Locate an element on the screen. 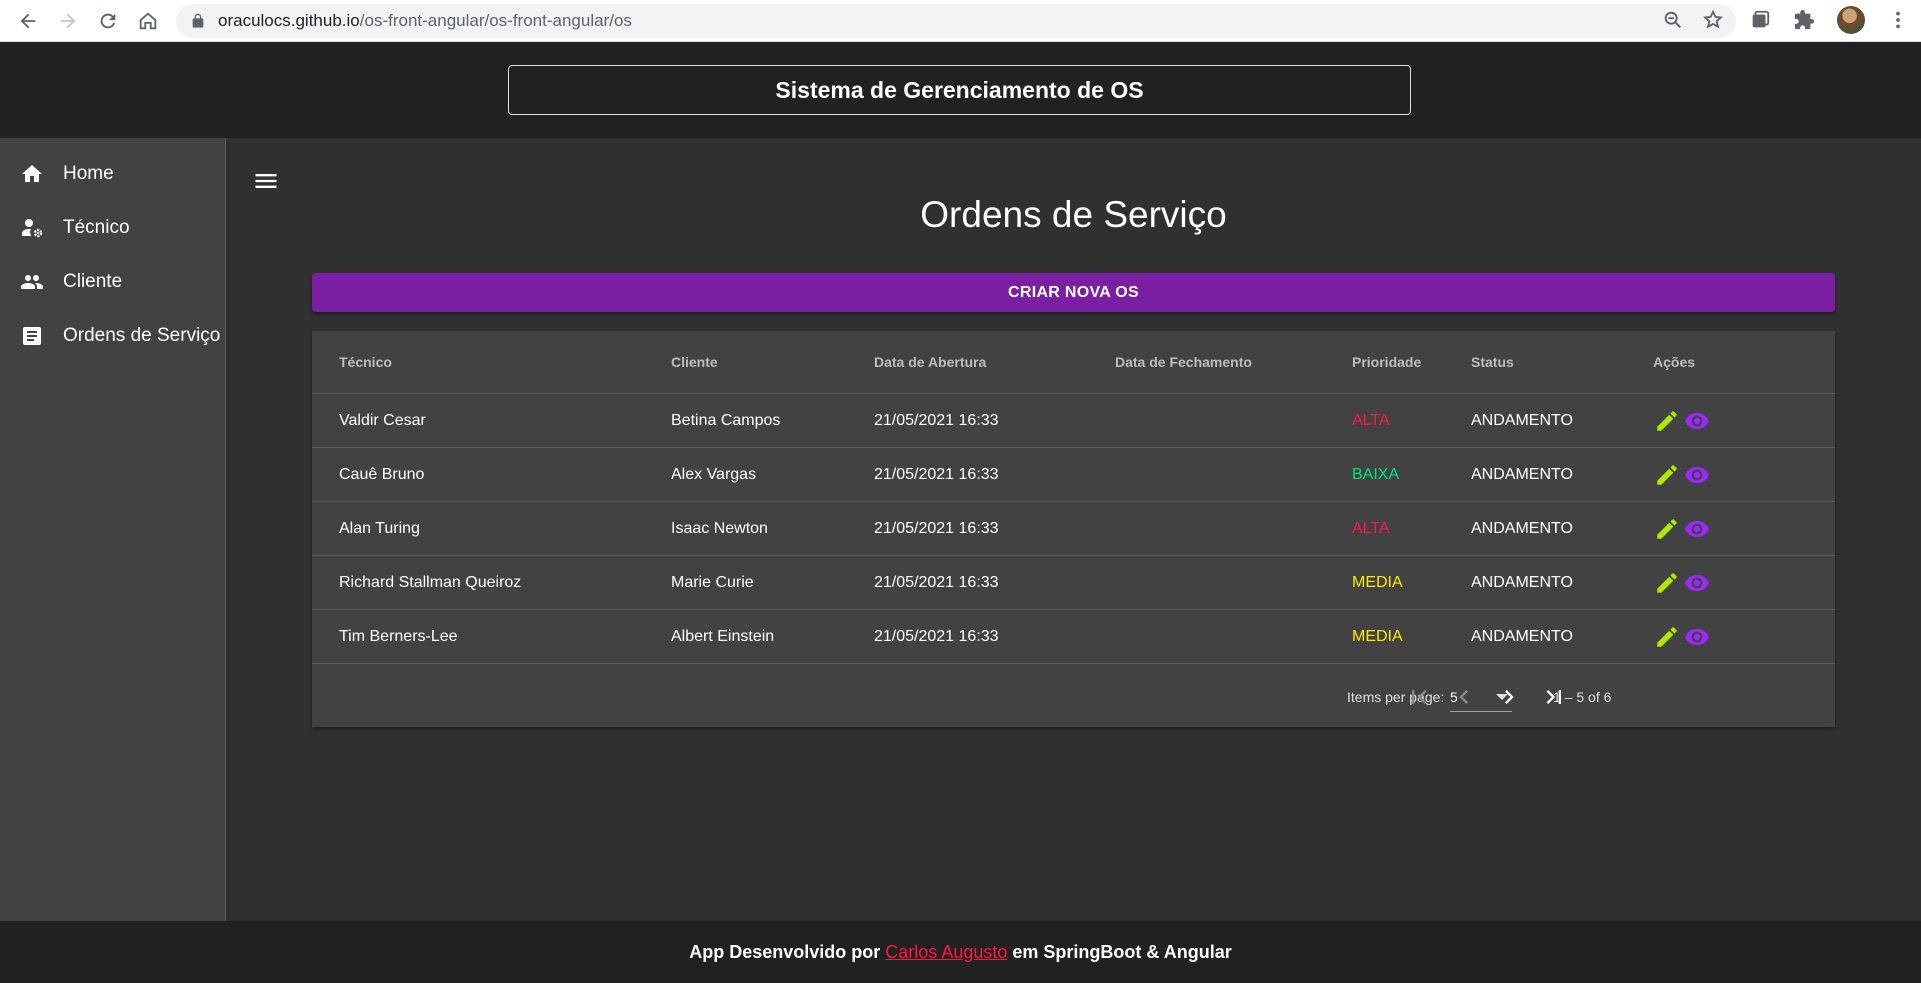 Image resolution: width=1921 pixels, height=983 pixels. cell-cliente: Marie Curie is located at coordinates (772, 582).